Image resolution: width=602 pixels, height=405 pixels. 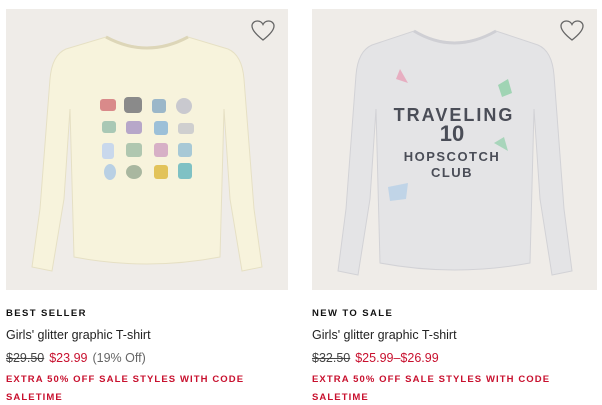 I want to click on sale-price: $25.99–$26.99, so click(x=397, y=358).